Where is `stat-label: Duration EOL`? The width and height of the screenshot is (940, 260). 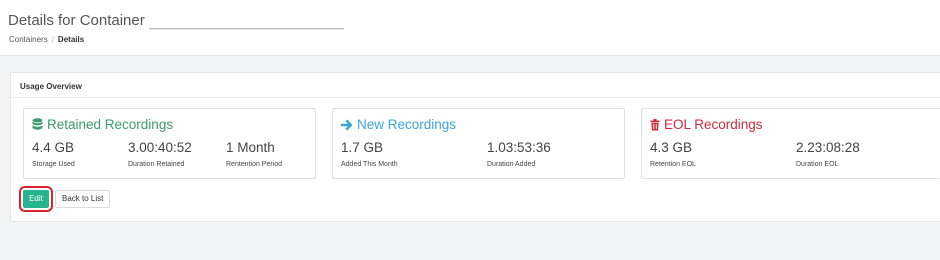
stat-label: Duration EOL is located at coordinates (817, 164).